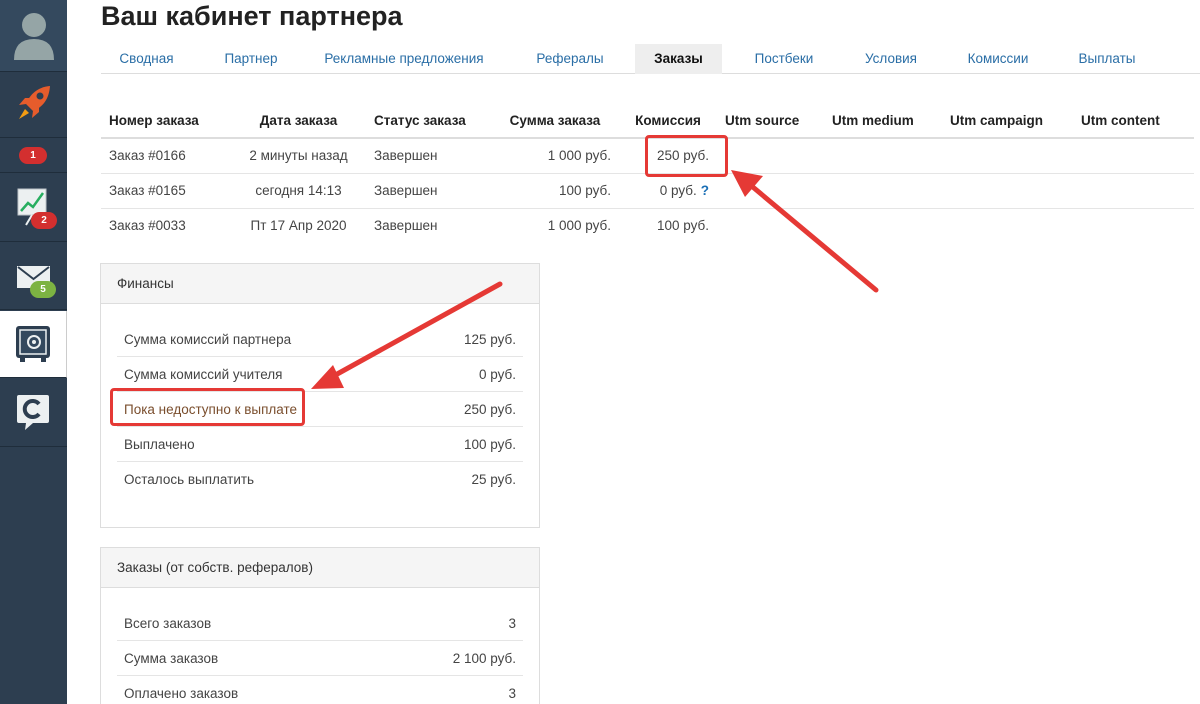  What do you see at coordinates (805, 231) in the screenshot?
I see `arrow-to-commission` at bounding box center [805, 231].